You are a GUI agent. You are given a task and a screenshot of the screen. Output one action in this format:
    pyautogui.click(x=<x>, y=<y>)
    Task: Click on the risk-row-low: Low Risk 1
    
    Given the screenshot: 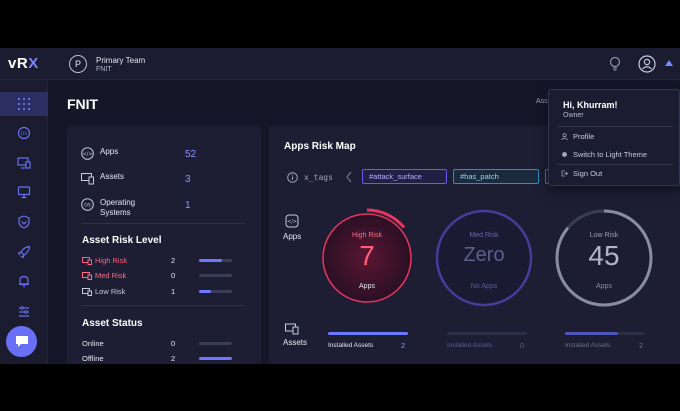 What is the action you would take?
    pyautogui.click(x=162, y=293)
    